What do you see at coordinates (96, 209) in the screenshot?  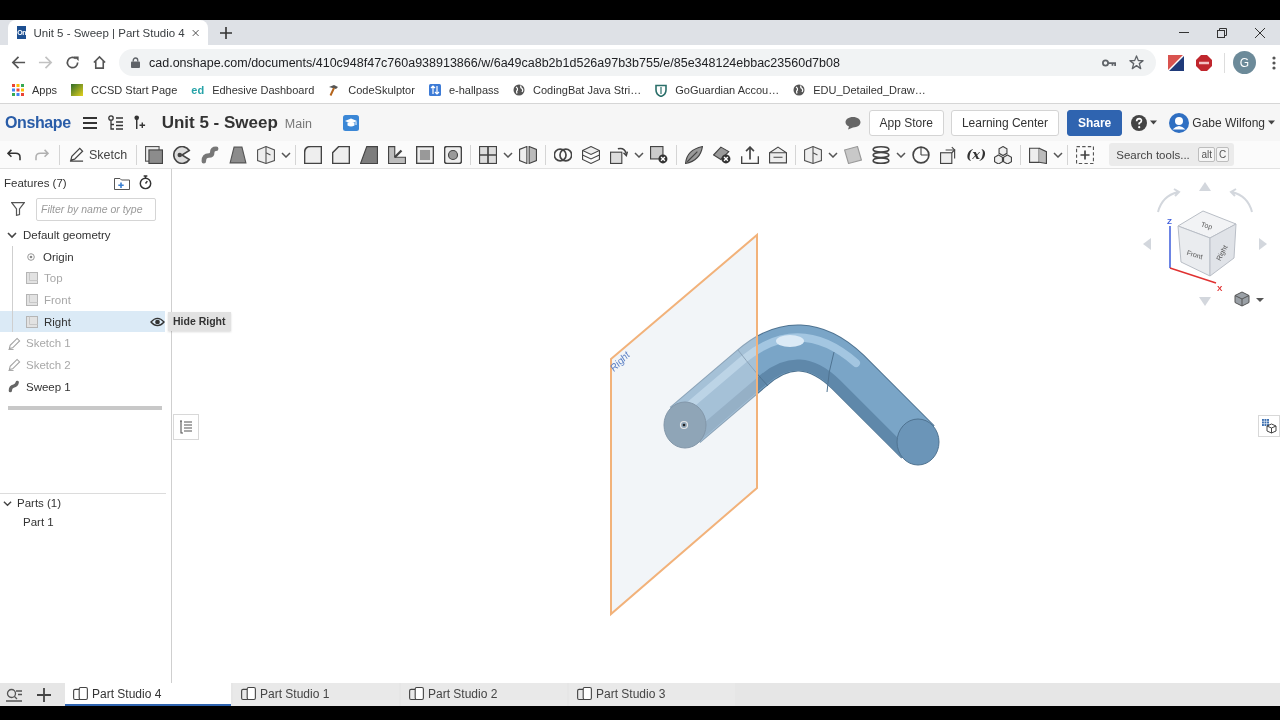 I see `filter-field: Filter by name or type` at bounding box center [96, 209].